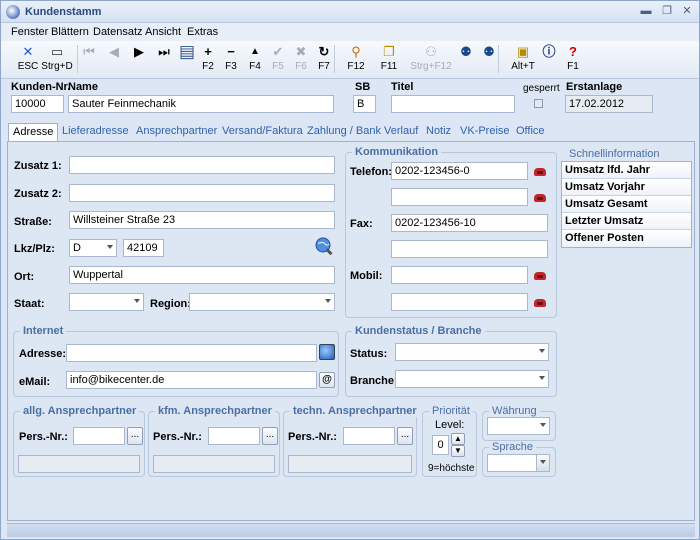  What do you see at coordinates (177, 437) in the screenshot?
I see `kfm-persnr-label: Pers.-Nr.:` at bounding box center [177, 437].